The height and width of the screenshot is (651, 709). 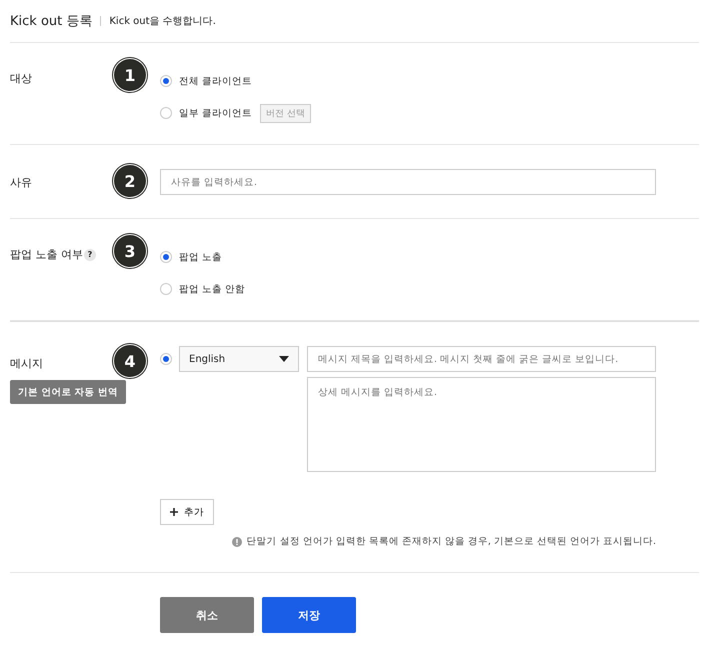 I want to click on caret-icon, so click(x=284, y=359).